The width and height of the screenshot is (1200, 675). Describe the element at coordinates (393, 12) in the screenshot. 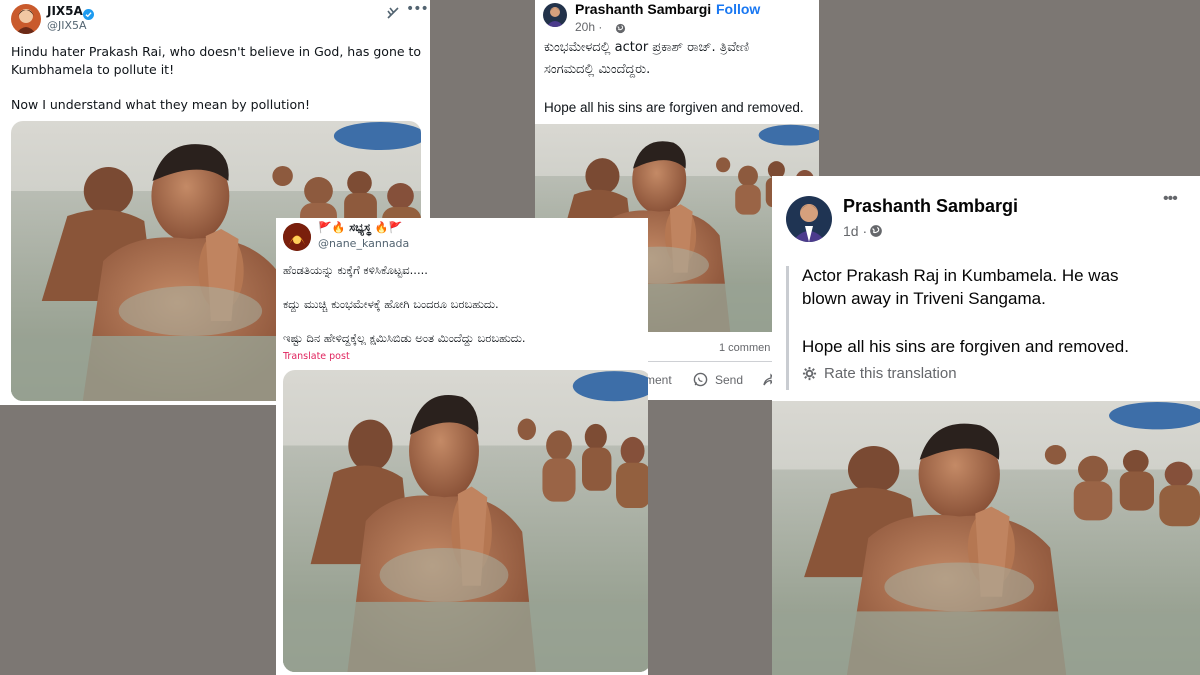

I see `grok-icon` at that location.